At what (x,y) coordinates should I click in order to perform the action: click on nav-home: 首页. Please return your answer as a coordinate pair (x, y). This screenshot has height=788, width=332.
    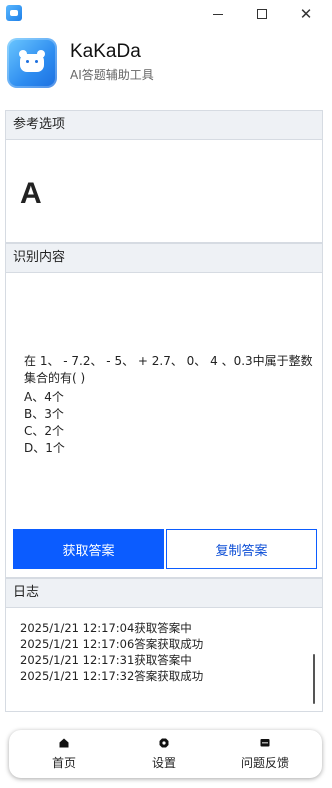
    Looking at the image, I should click on (64, 755).